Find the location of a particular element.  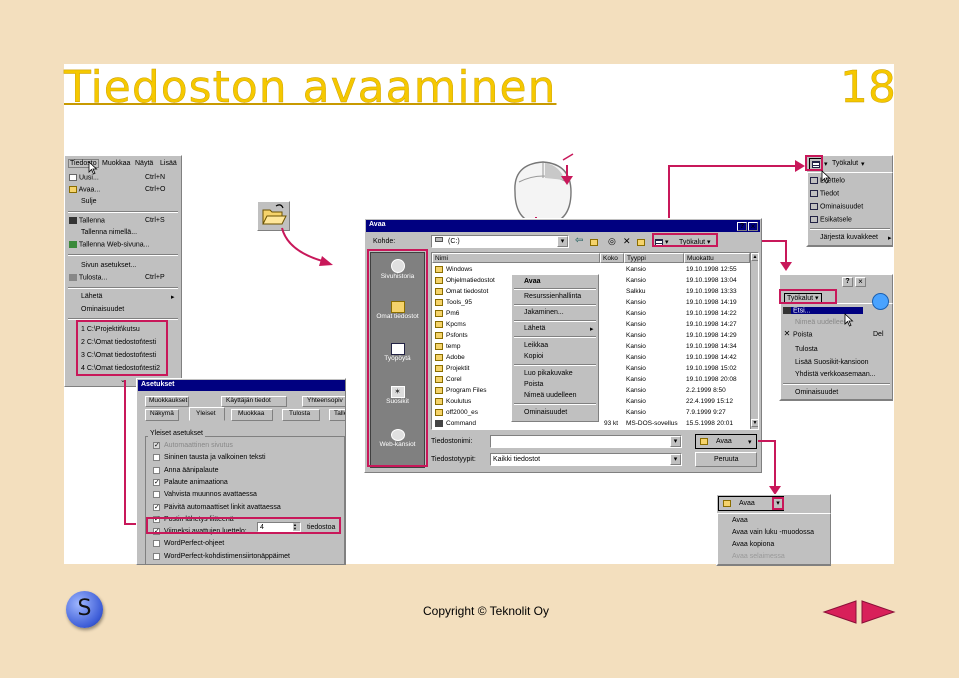

tools-button: Työkalut is located at coordinates (845, 163).